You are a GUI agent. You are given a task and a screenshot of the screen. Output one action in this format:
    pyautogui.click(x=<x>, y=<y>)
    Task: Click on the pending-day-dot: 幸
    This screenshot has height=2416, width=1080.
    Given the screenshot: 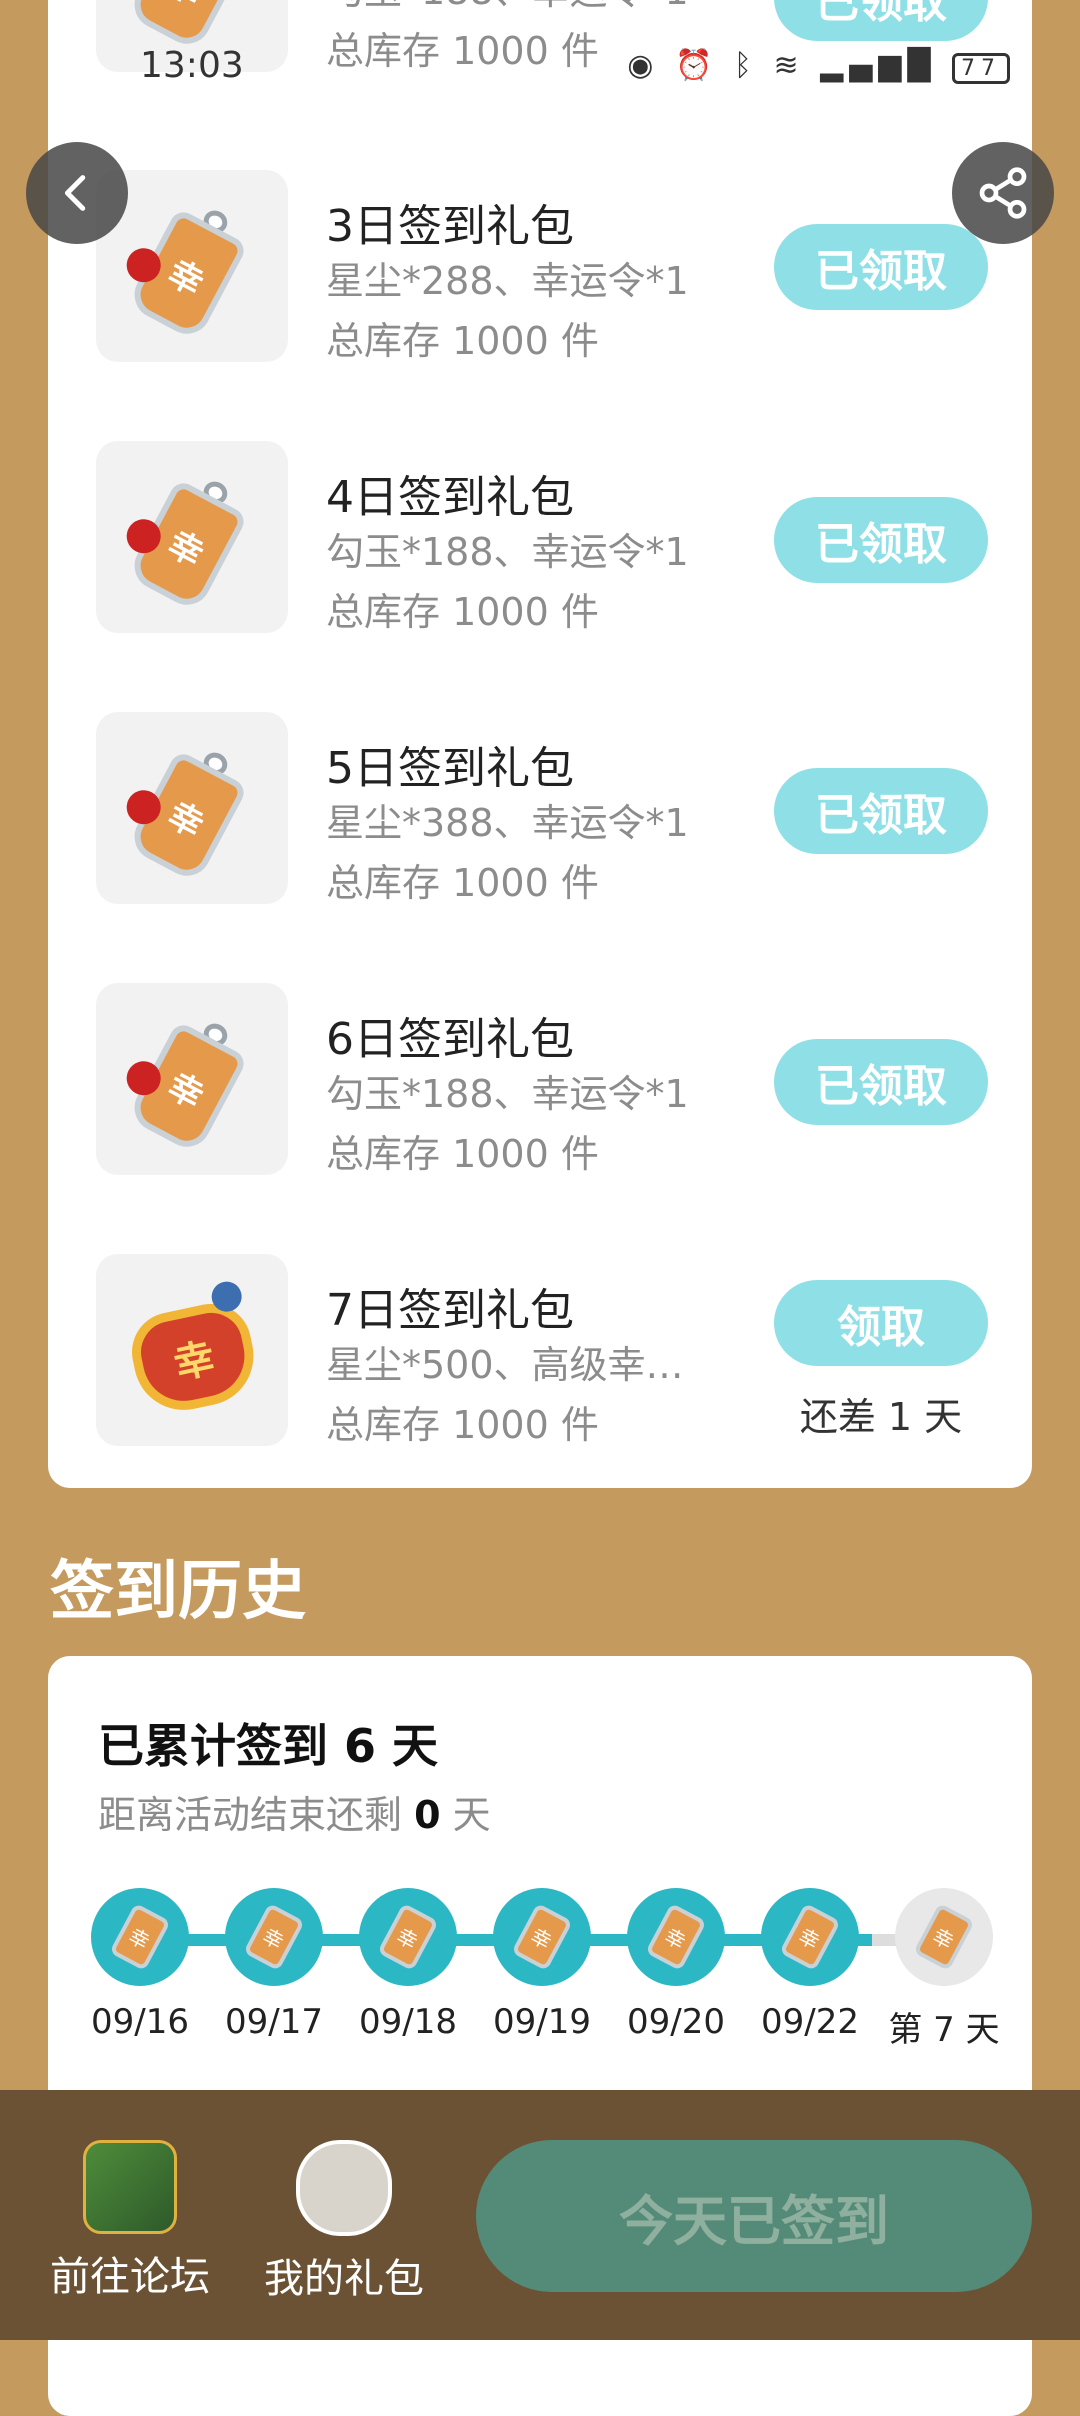 What is the action you would take?
    pyautogui.click(x=944, y=1937)
    